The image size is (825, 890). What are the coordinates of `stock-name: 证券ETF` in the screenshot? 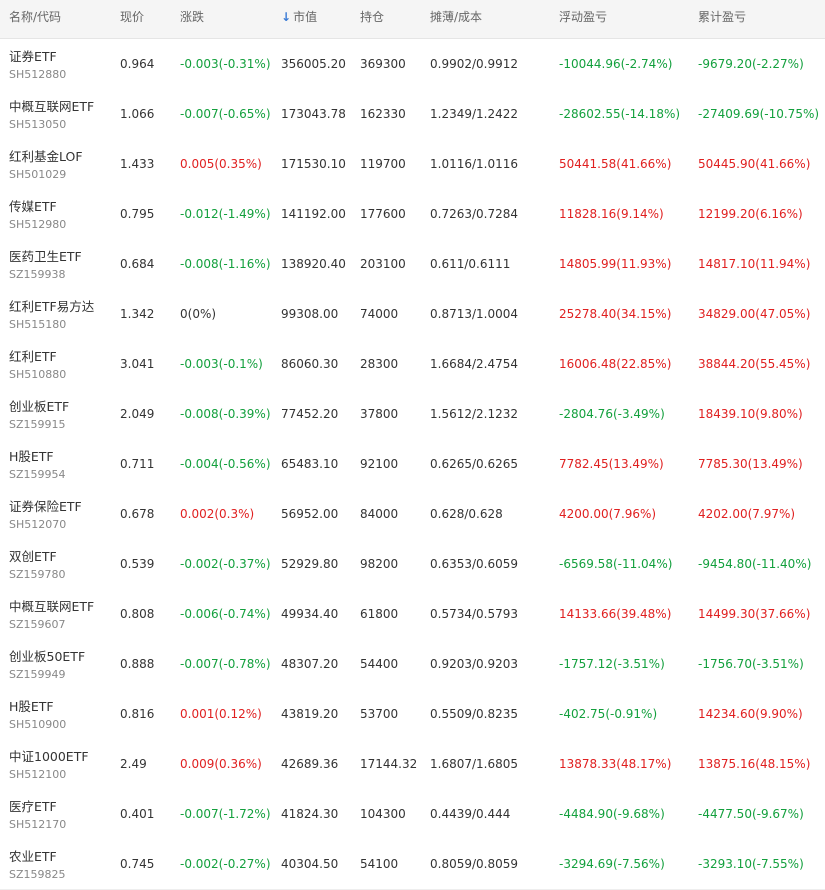 It's located at (33, 56).